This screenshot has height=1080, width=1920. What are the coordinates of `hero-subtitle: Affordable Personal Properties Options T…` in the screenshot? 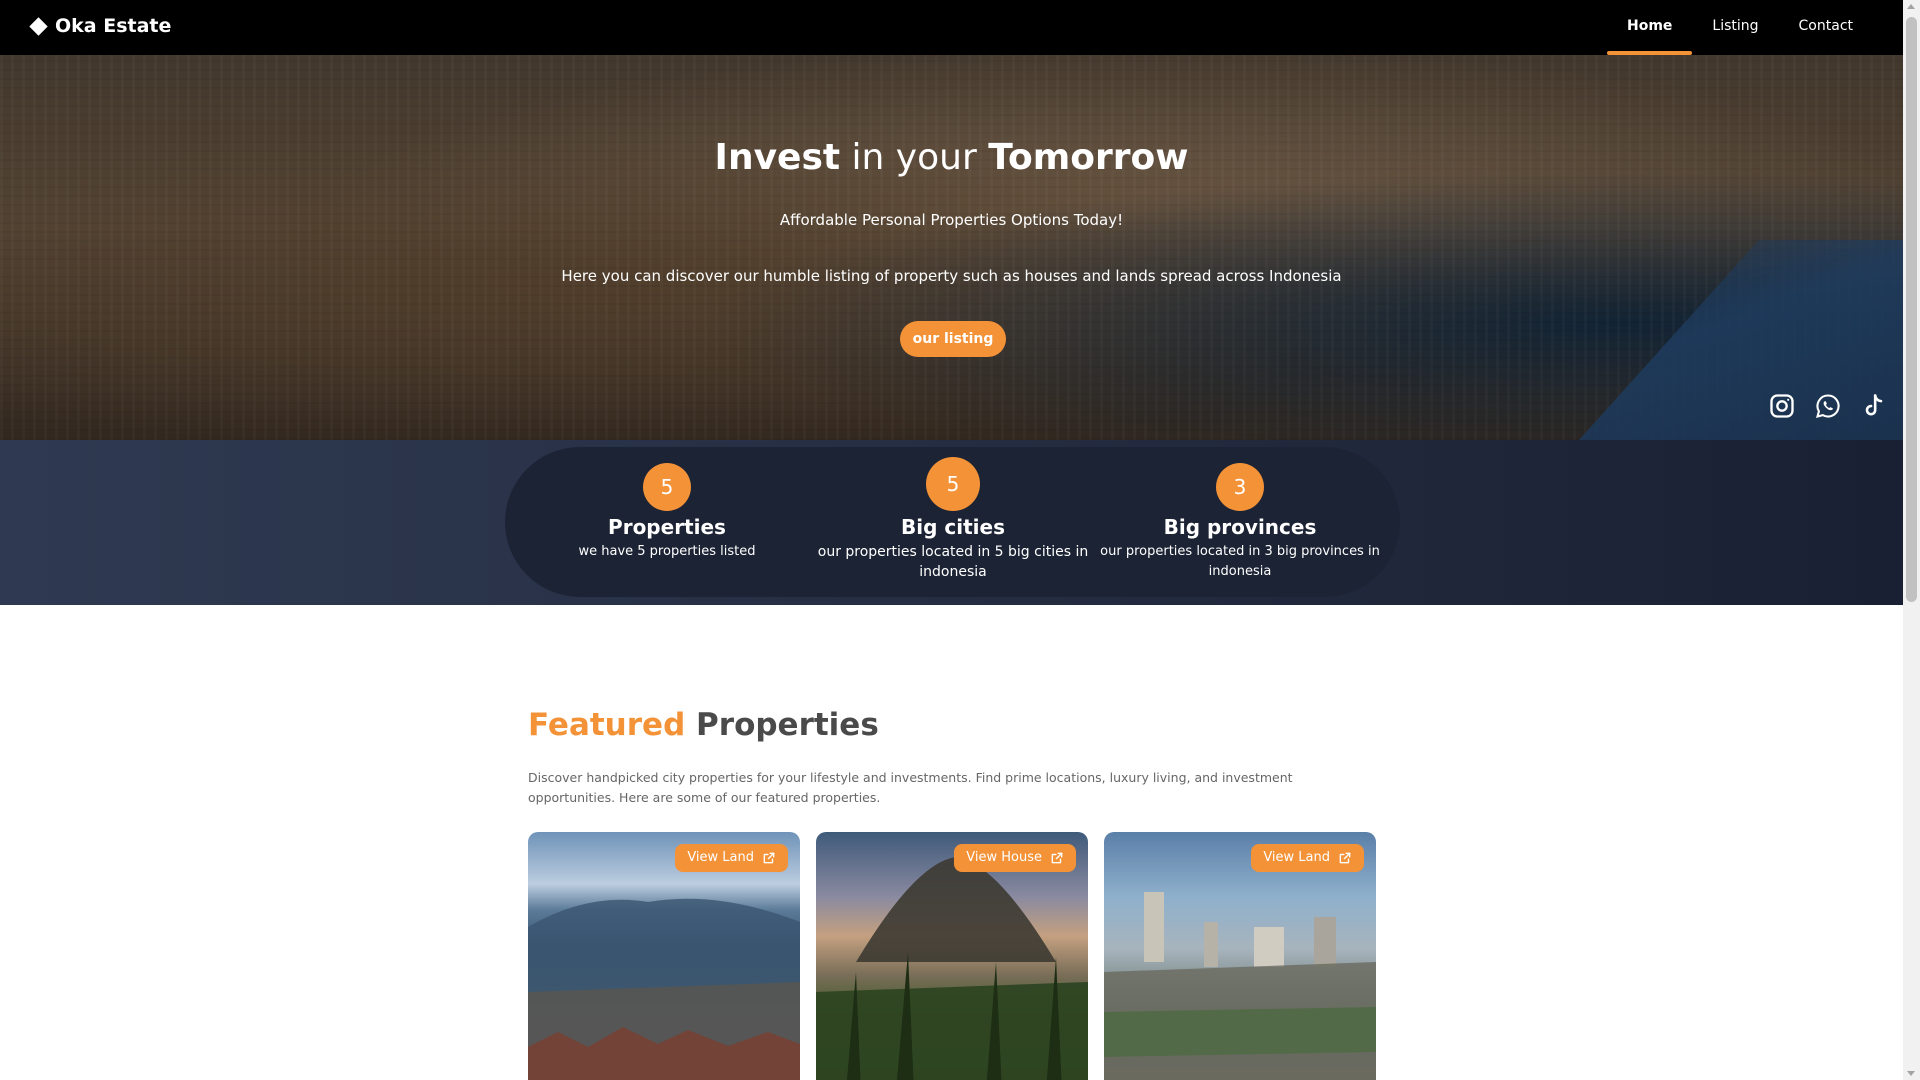 It's located at (951, 220).